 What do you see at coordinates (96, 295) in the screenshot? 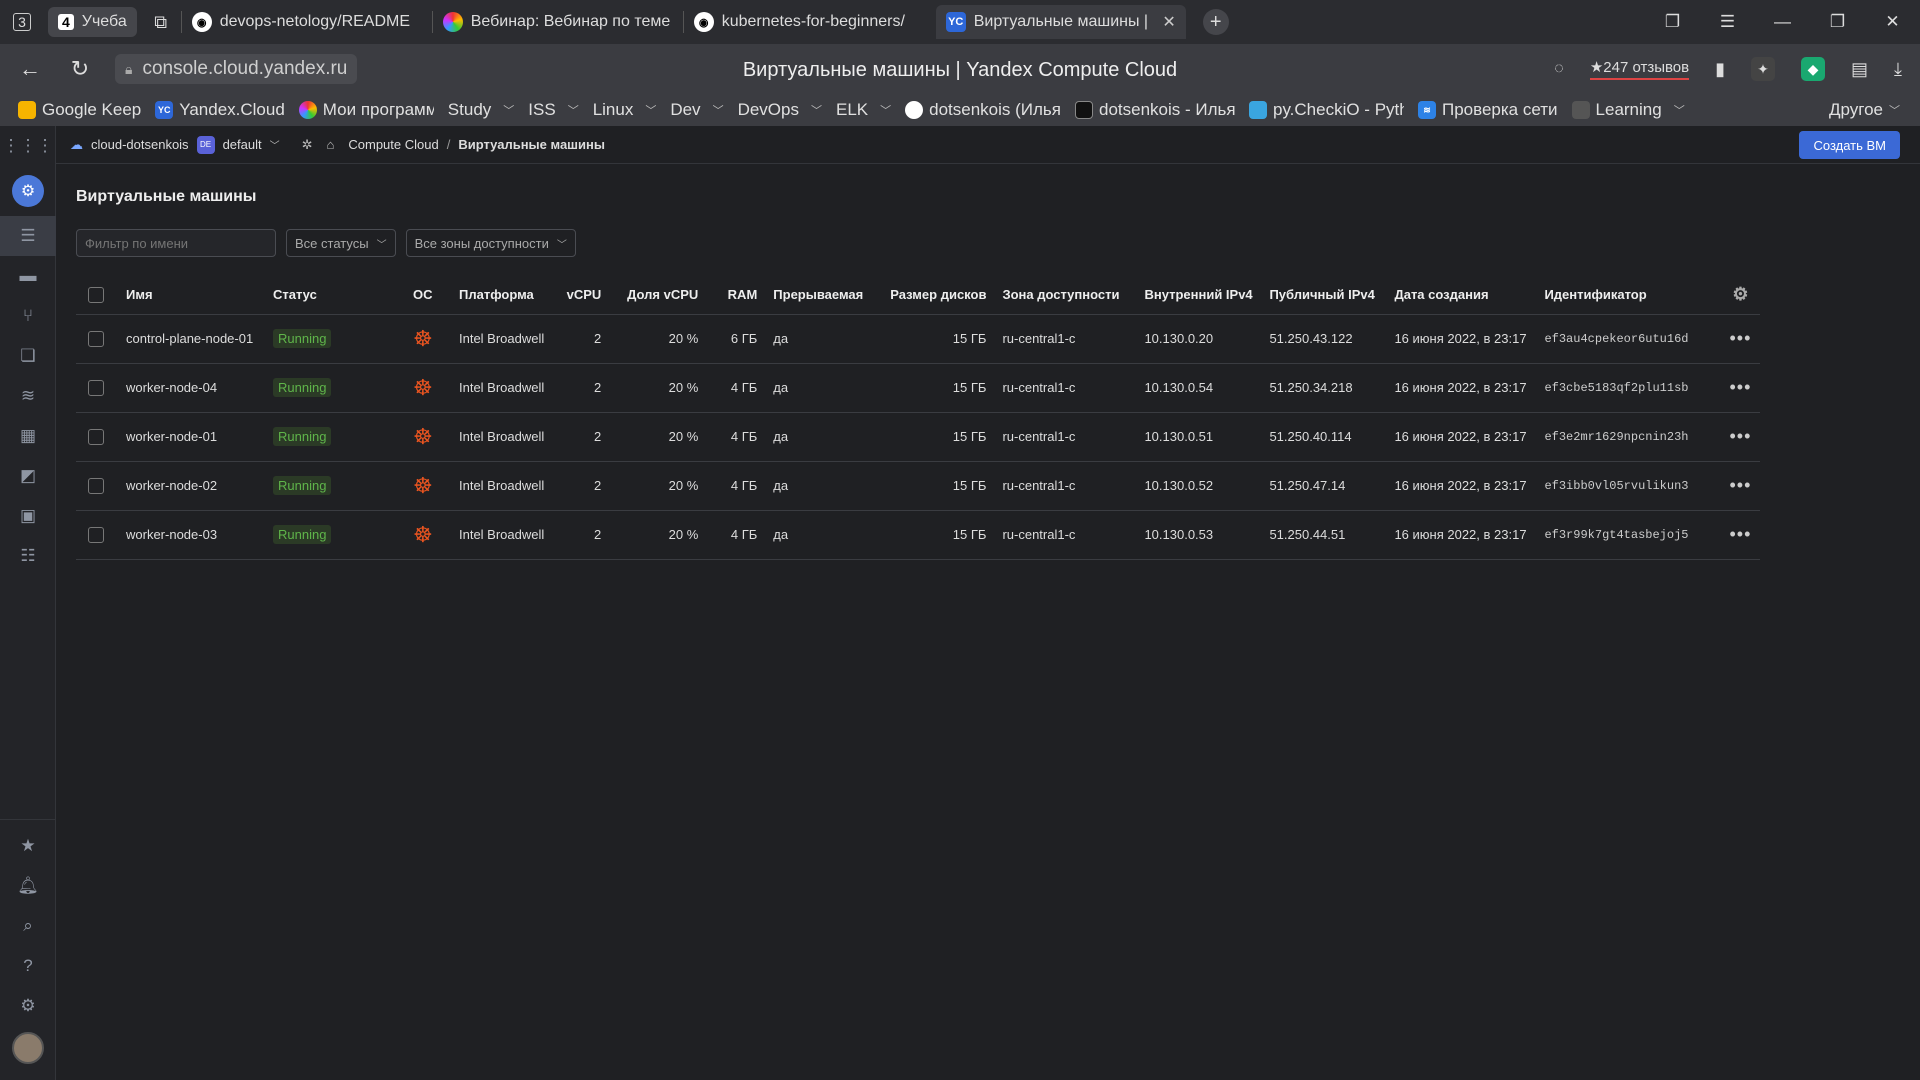
I see `select-all-checkbox` at bounding box center [96, 295].